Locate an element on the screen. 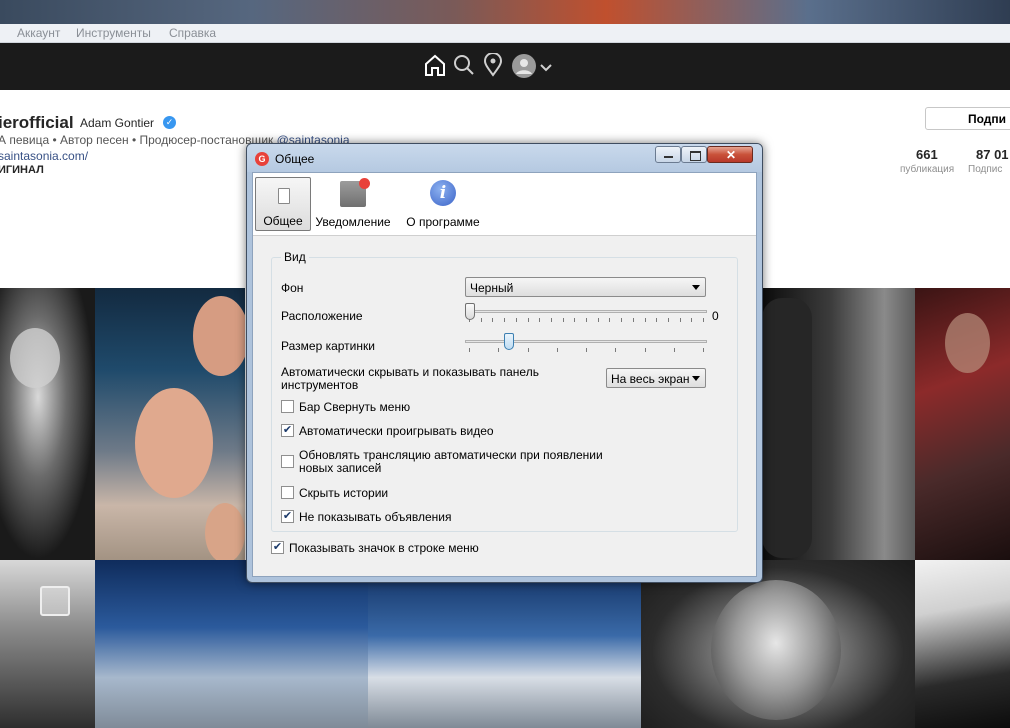  auto-refresh-feed-label-line2: новых записей is located at coordinates (340, 468).